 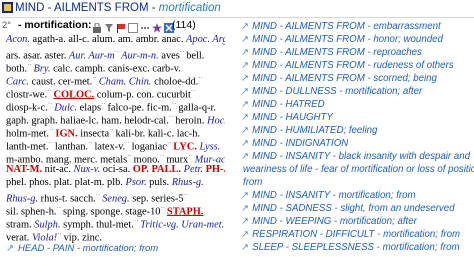 I want to click on cross-reference-link: ↗ MIND - AILMENTS FROM - scorned; being, so click(x=339, y=78).